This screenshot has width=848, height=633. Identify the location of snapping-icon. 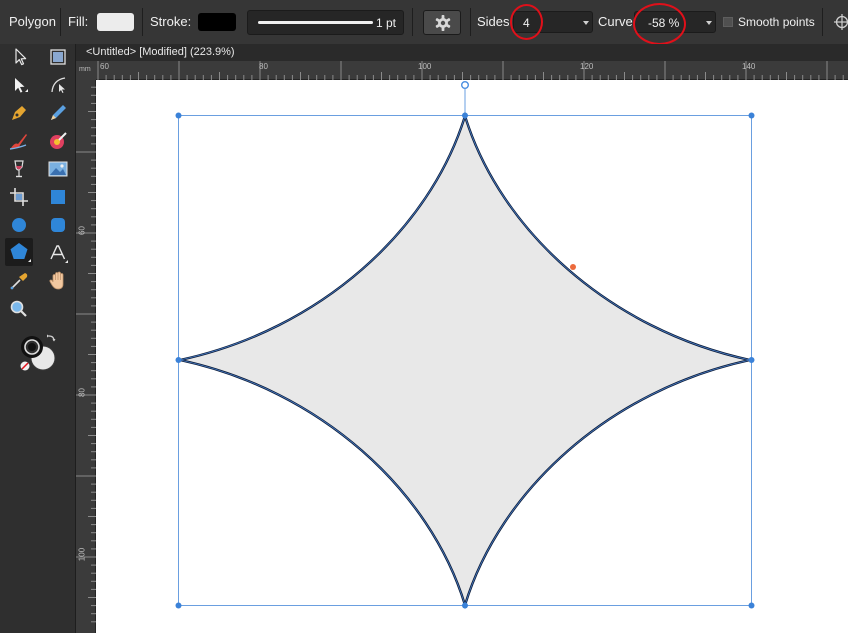
(840, 22).